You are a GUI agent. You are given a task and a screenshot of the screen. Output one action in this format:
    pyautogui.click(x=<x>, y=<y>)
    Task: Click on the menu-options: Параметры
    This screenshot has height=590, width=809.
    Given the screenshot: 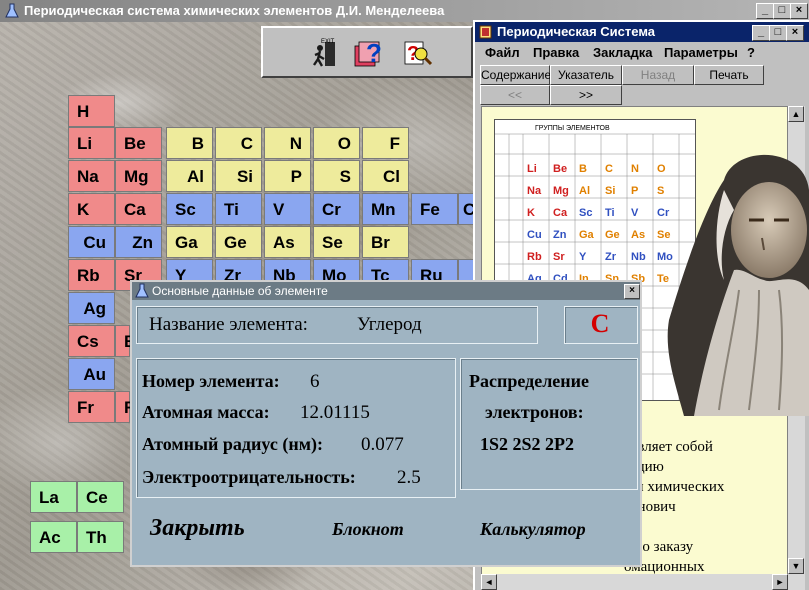 What is the action you would take?
    pyautogui.click(x=701, y=52)
    